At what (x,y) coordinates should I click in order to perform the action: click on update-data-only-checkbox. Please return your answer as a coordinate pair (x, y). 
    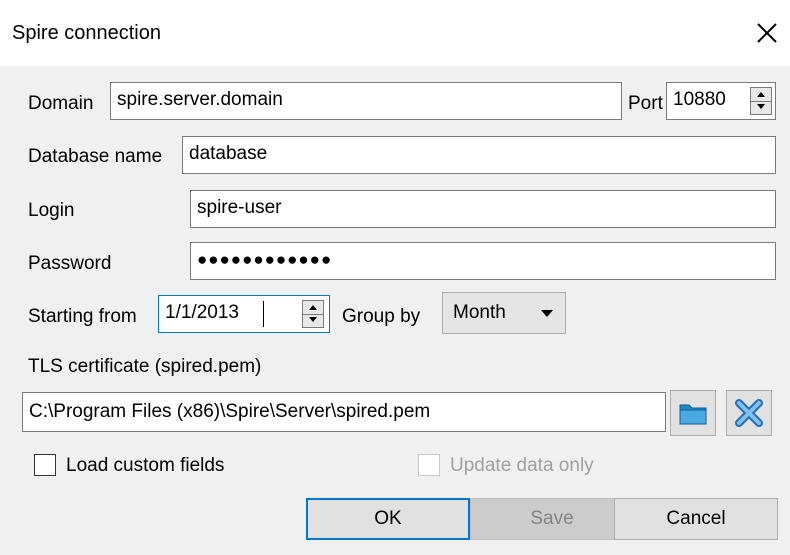
    Looking at the image, I should click on (429, 465).